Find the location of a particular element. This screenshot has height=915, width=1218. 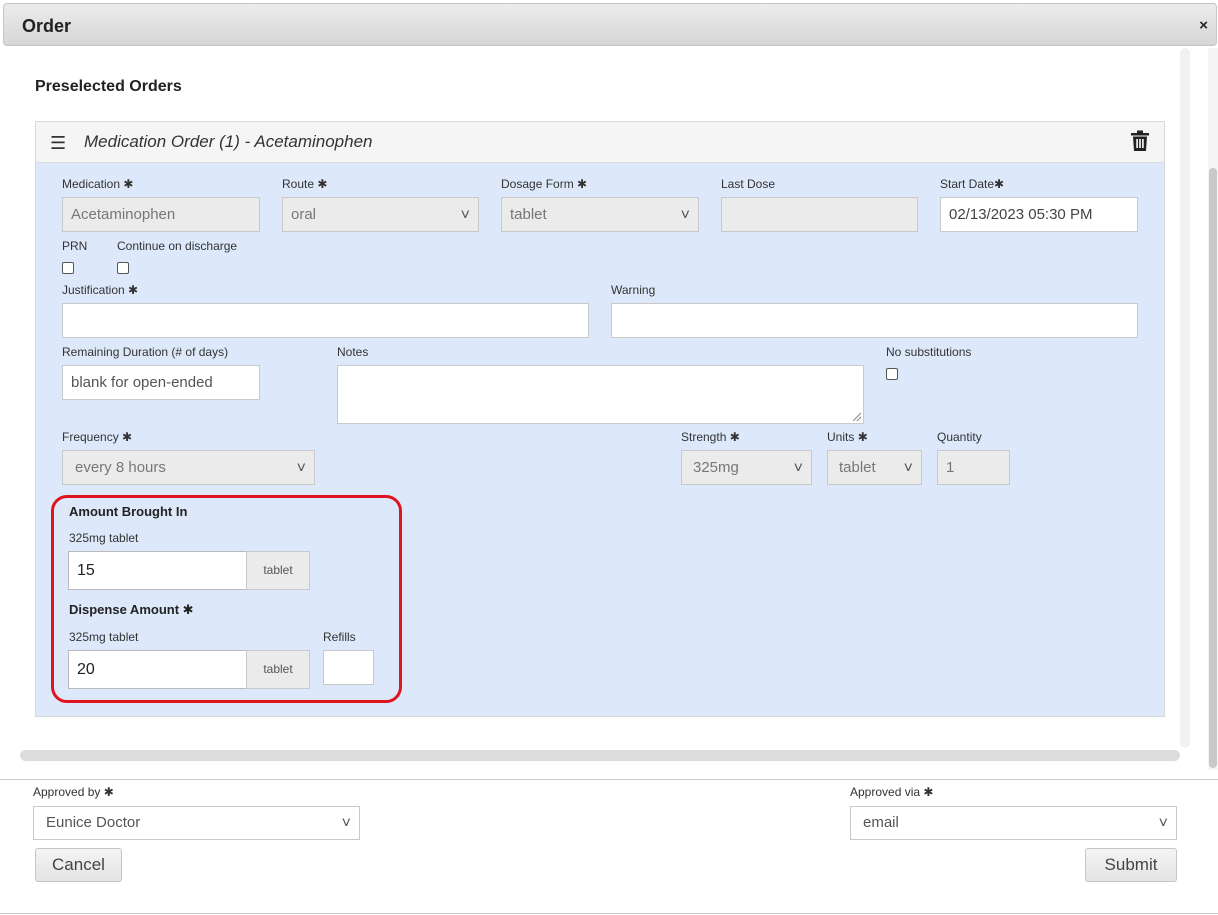

remaining-duration-input: blank for open-ended is located at coordinates (161, 382).